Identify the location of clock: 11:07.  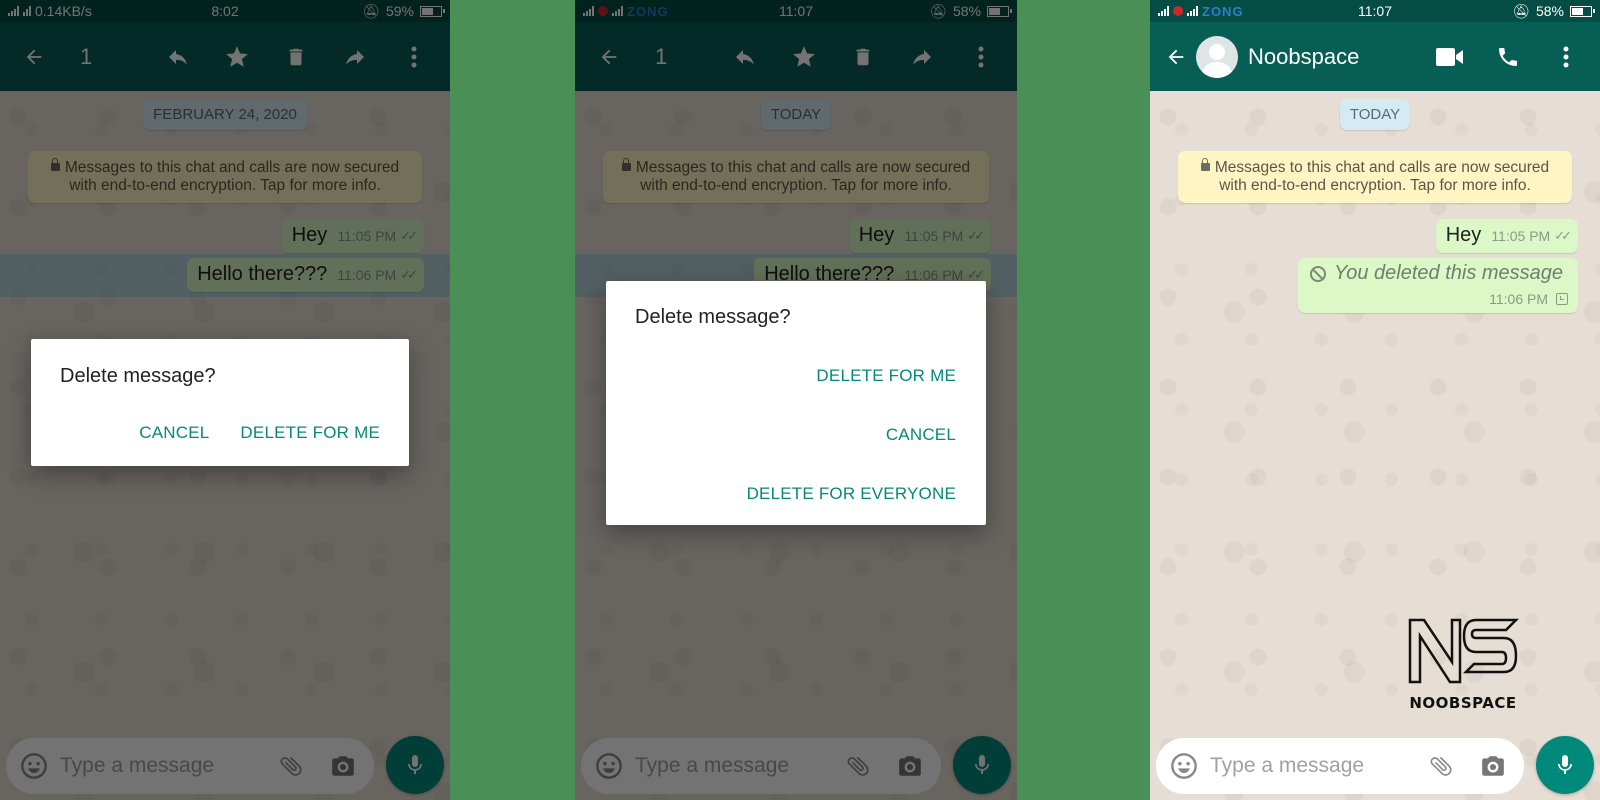
(1375, 11).